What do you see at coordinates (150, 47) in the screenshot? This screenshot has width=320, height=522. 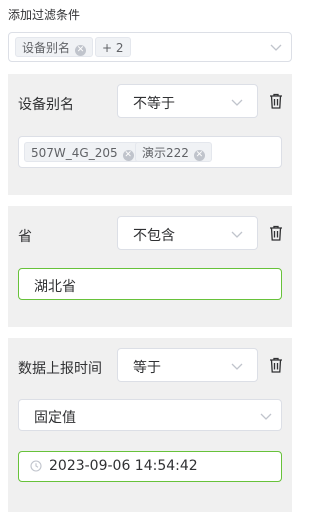 I see `filter-summary-select: 设备别名 ✕ + 2` at bounding box center [150, 47].